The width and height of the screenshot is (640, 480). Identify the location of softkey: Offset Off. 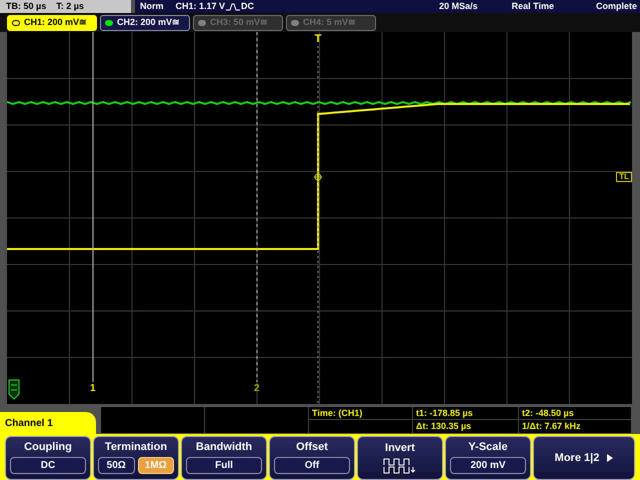
(312, 458).